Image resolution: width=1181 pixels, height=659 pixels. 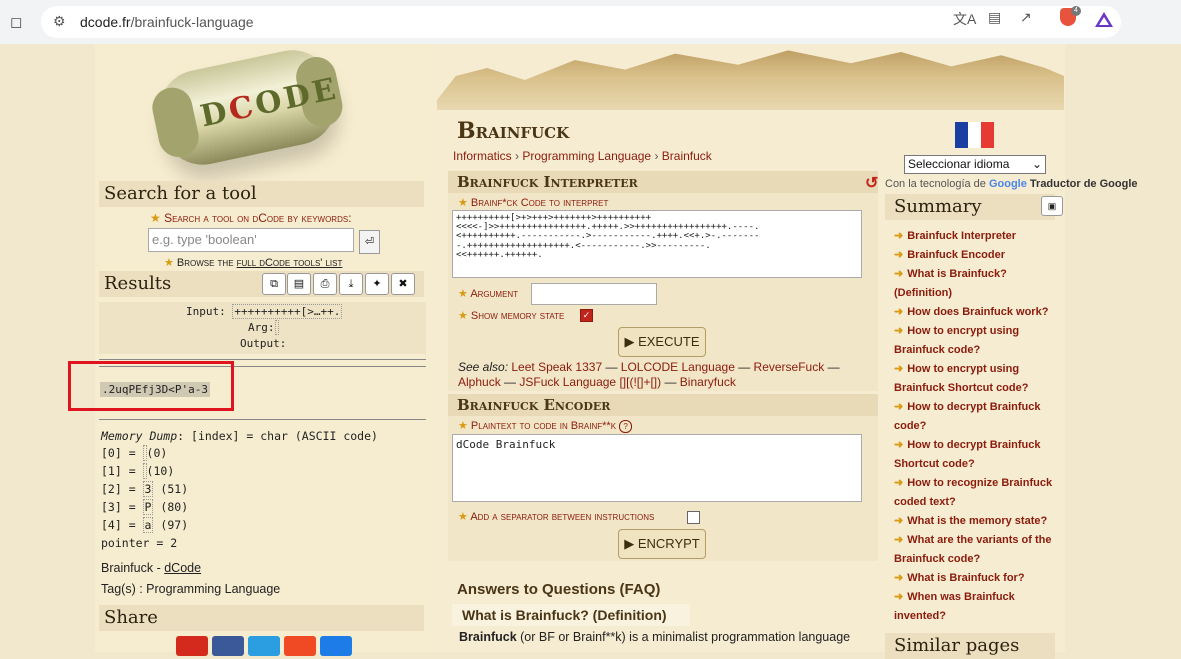 What do you see at coordinates (571, 615) in the screenshot?
I see `faq-question: What is Brainfuck? (Definition)` at bounding box center [571, 615].